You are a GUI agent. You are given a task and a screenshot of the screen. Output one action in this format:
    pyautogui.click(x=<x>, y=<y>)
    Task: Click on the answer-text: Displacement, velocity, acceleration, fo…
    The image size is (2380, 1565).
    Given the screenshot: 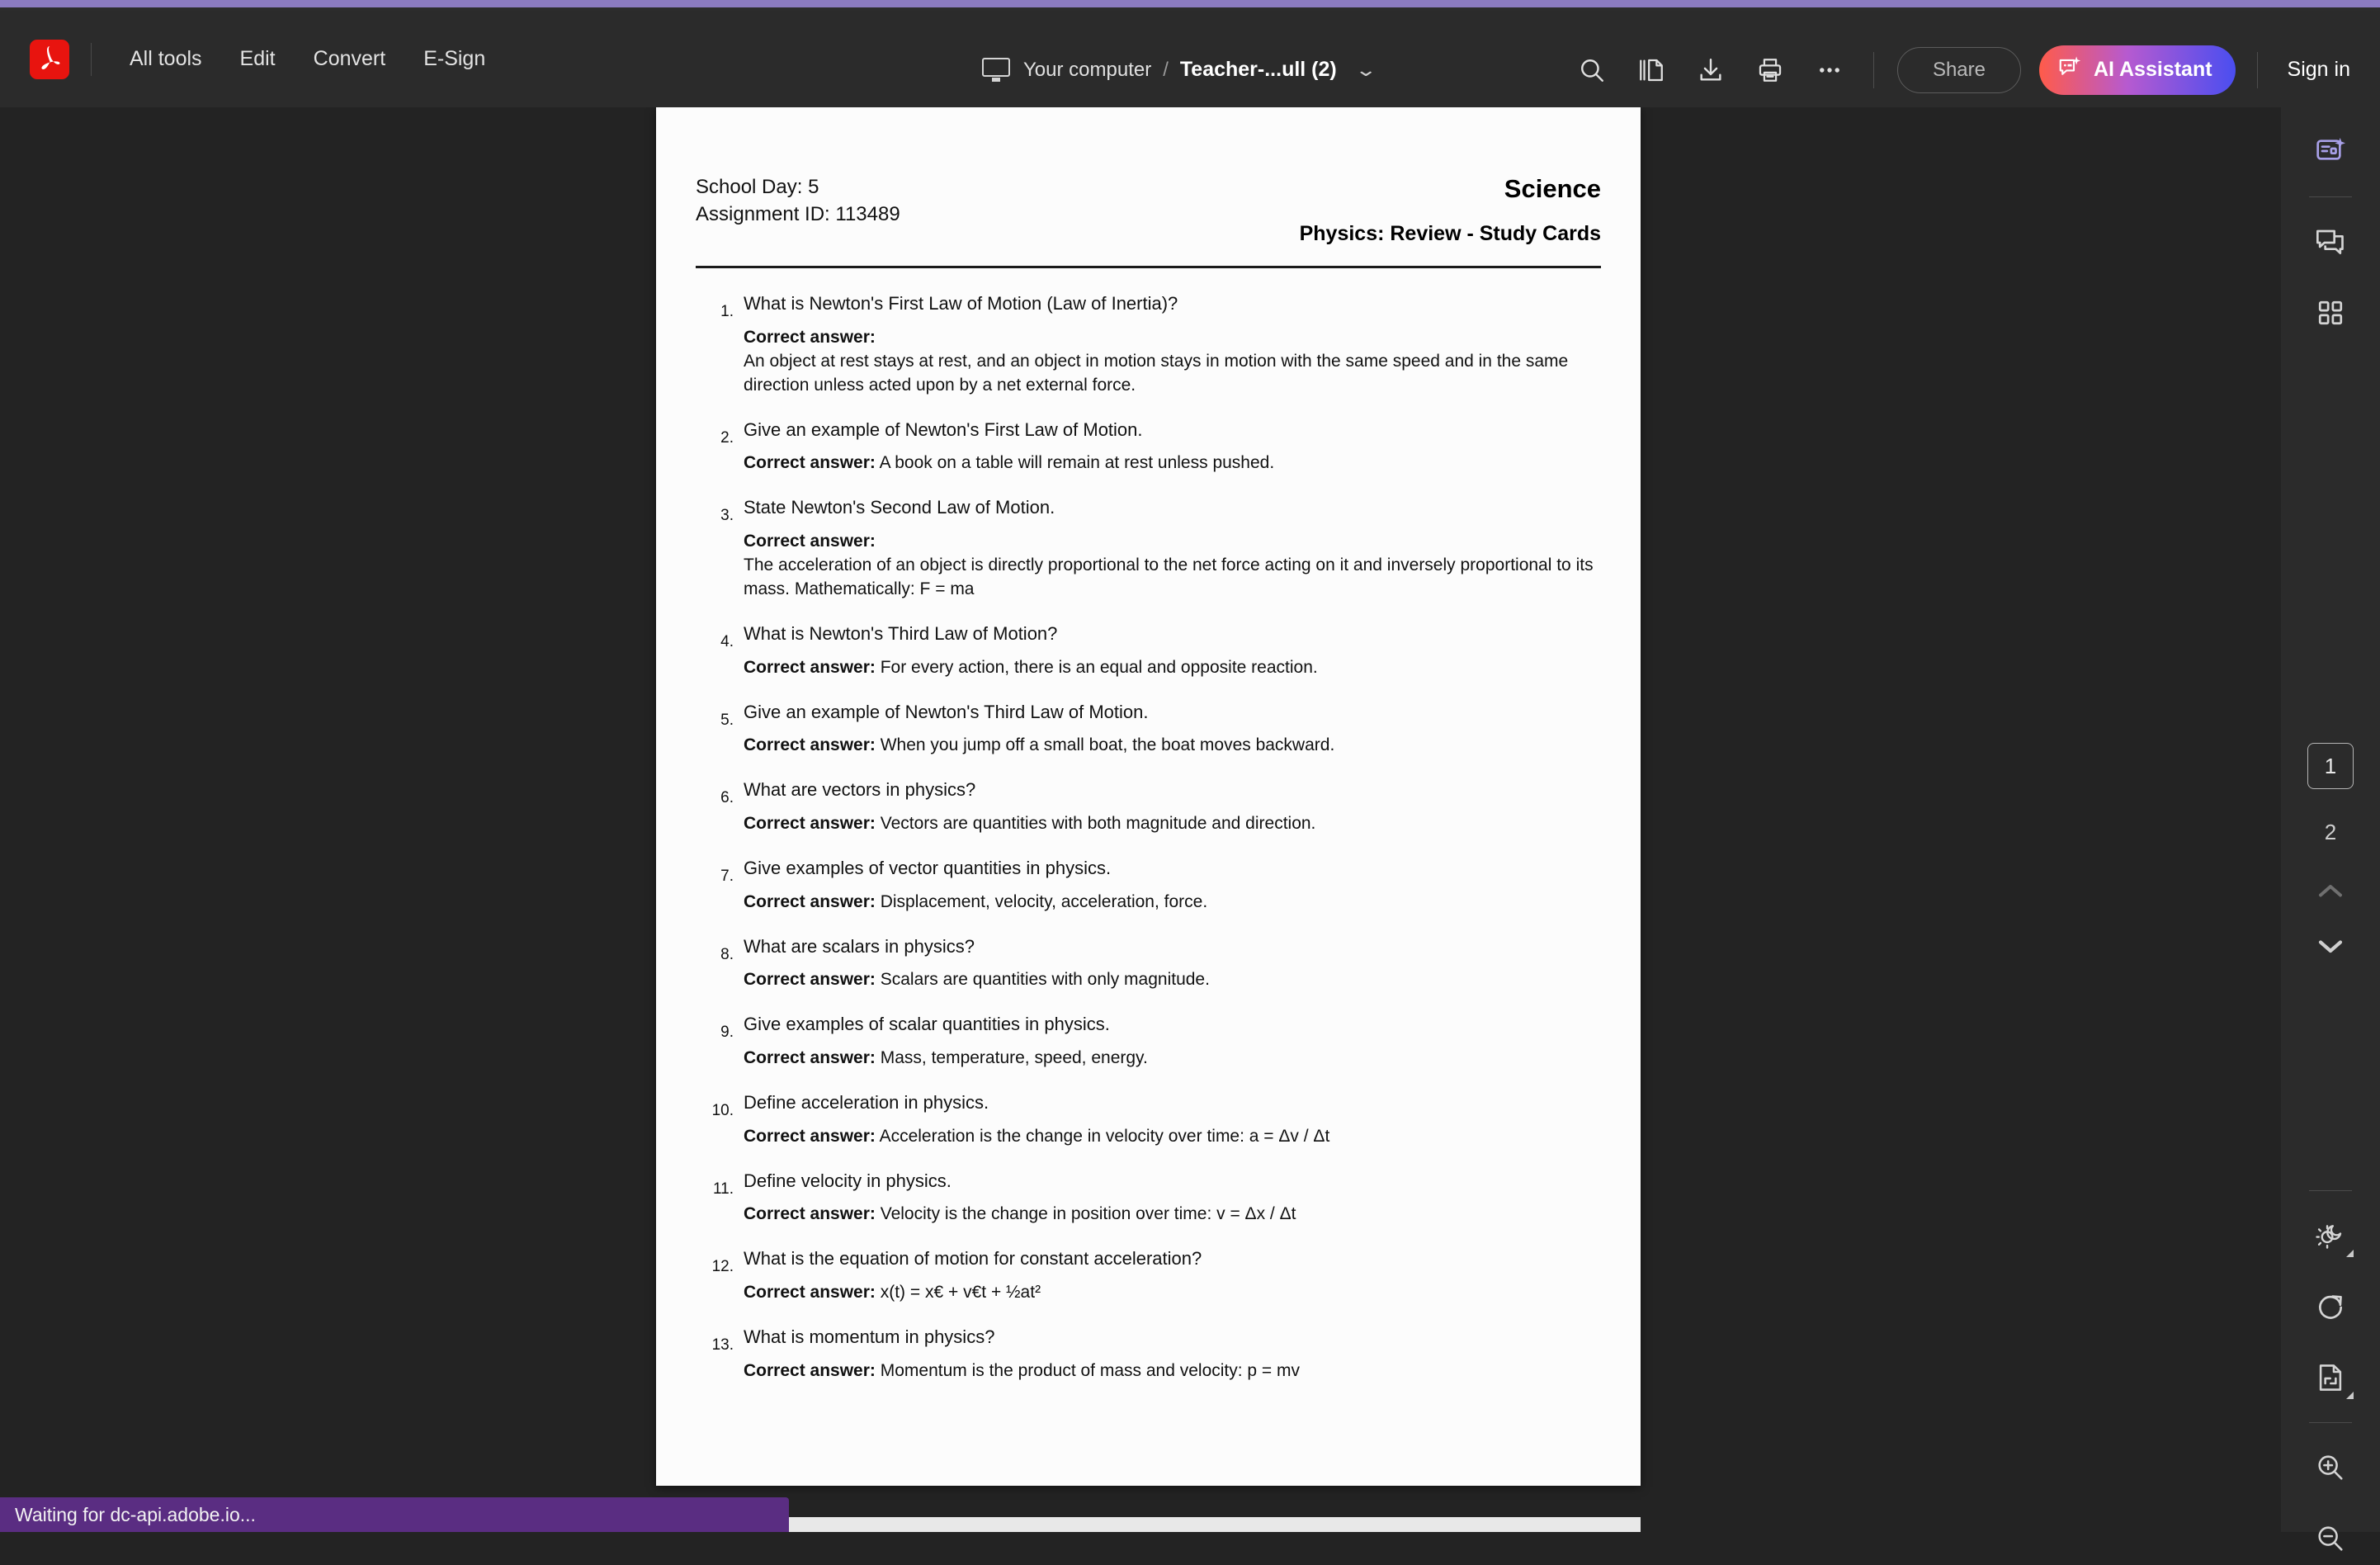 What is the action you would take?
    pyautogui.click(x=1041, y=901)
    